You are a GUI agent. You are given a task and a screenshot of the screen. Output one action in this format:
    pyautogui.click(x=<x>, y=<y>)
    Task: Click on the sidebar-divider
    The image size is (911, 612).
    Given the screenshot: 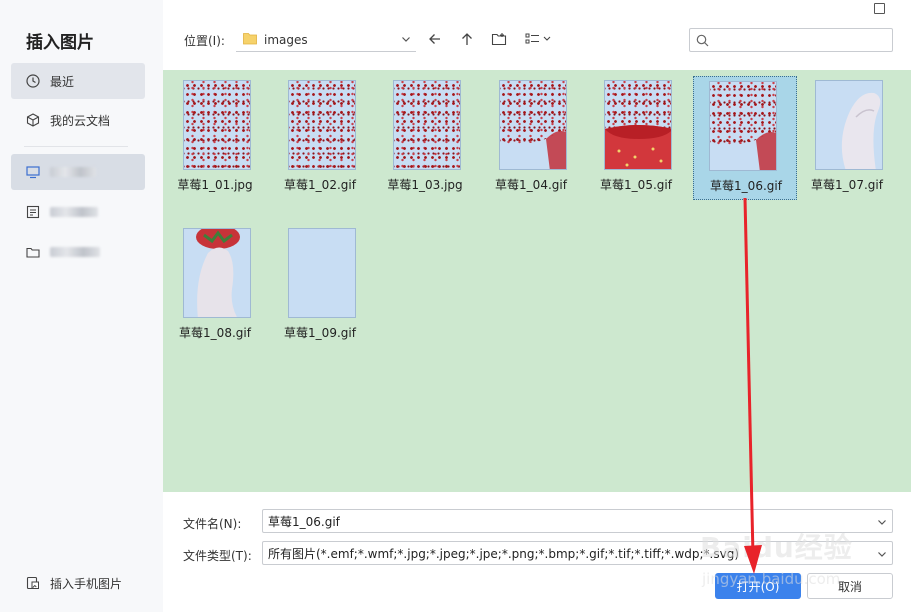 What is the action you would take?
    pyautogui.click(x=76, y=146)
    